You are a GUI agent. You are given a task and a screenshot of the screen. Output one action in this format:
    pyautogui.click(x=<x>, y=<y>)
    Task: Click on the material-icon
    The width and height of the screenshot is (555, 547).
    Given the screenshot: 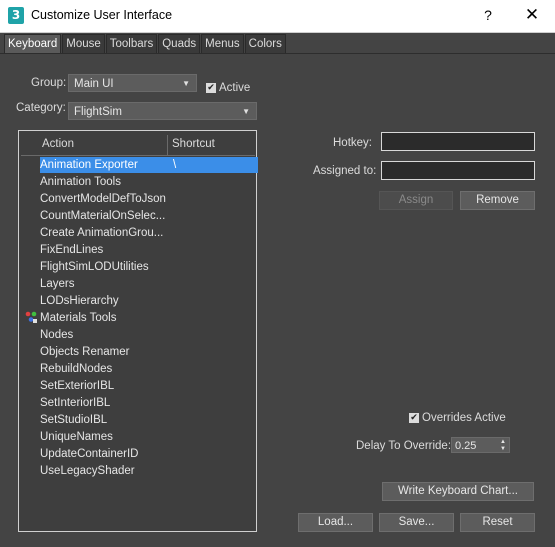 What is the action you would take?
    pyautogui.click(x=31, y=317)
    